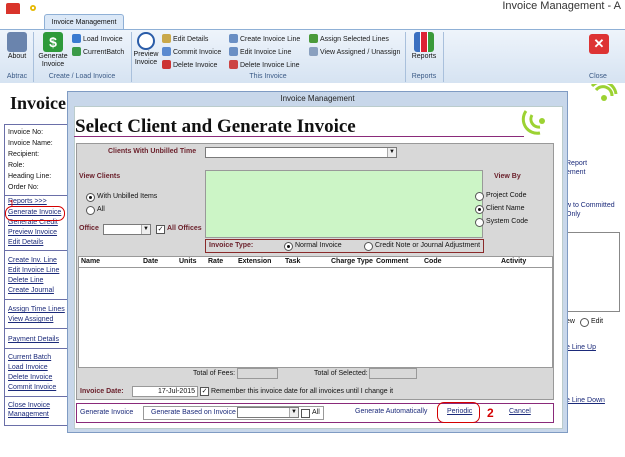  Describe the element at coordinates (90, 197) in the screenshot. I see `radio-with-unbilled` at that location.